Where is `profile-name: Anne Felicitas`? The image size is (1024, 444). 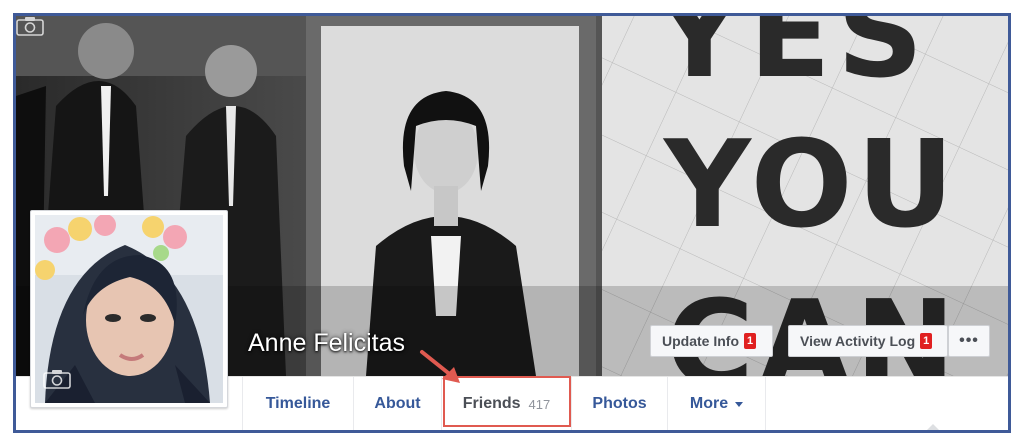
profile-name: Anne Felicitas is located at coordinates (326, 343).